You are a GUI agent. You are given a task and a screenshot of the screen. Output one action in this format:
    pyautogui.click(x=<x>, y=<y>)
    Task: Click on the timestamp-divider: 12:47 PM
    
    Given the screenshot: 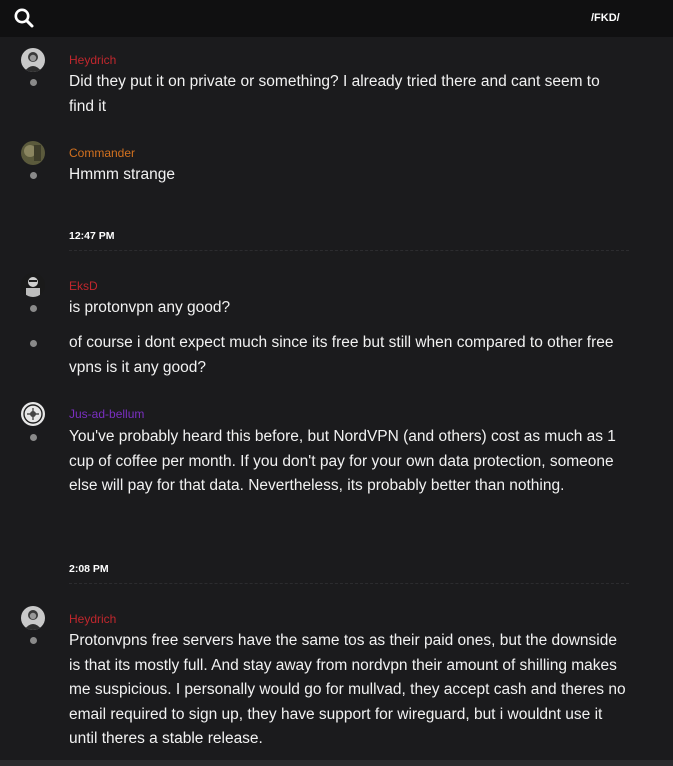 What is the action you would take?
    pyautogui.click(x=349, y=238)
    